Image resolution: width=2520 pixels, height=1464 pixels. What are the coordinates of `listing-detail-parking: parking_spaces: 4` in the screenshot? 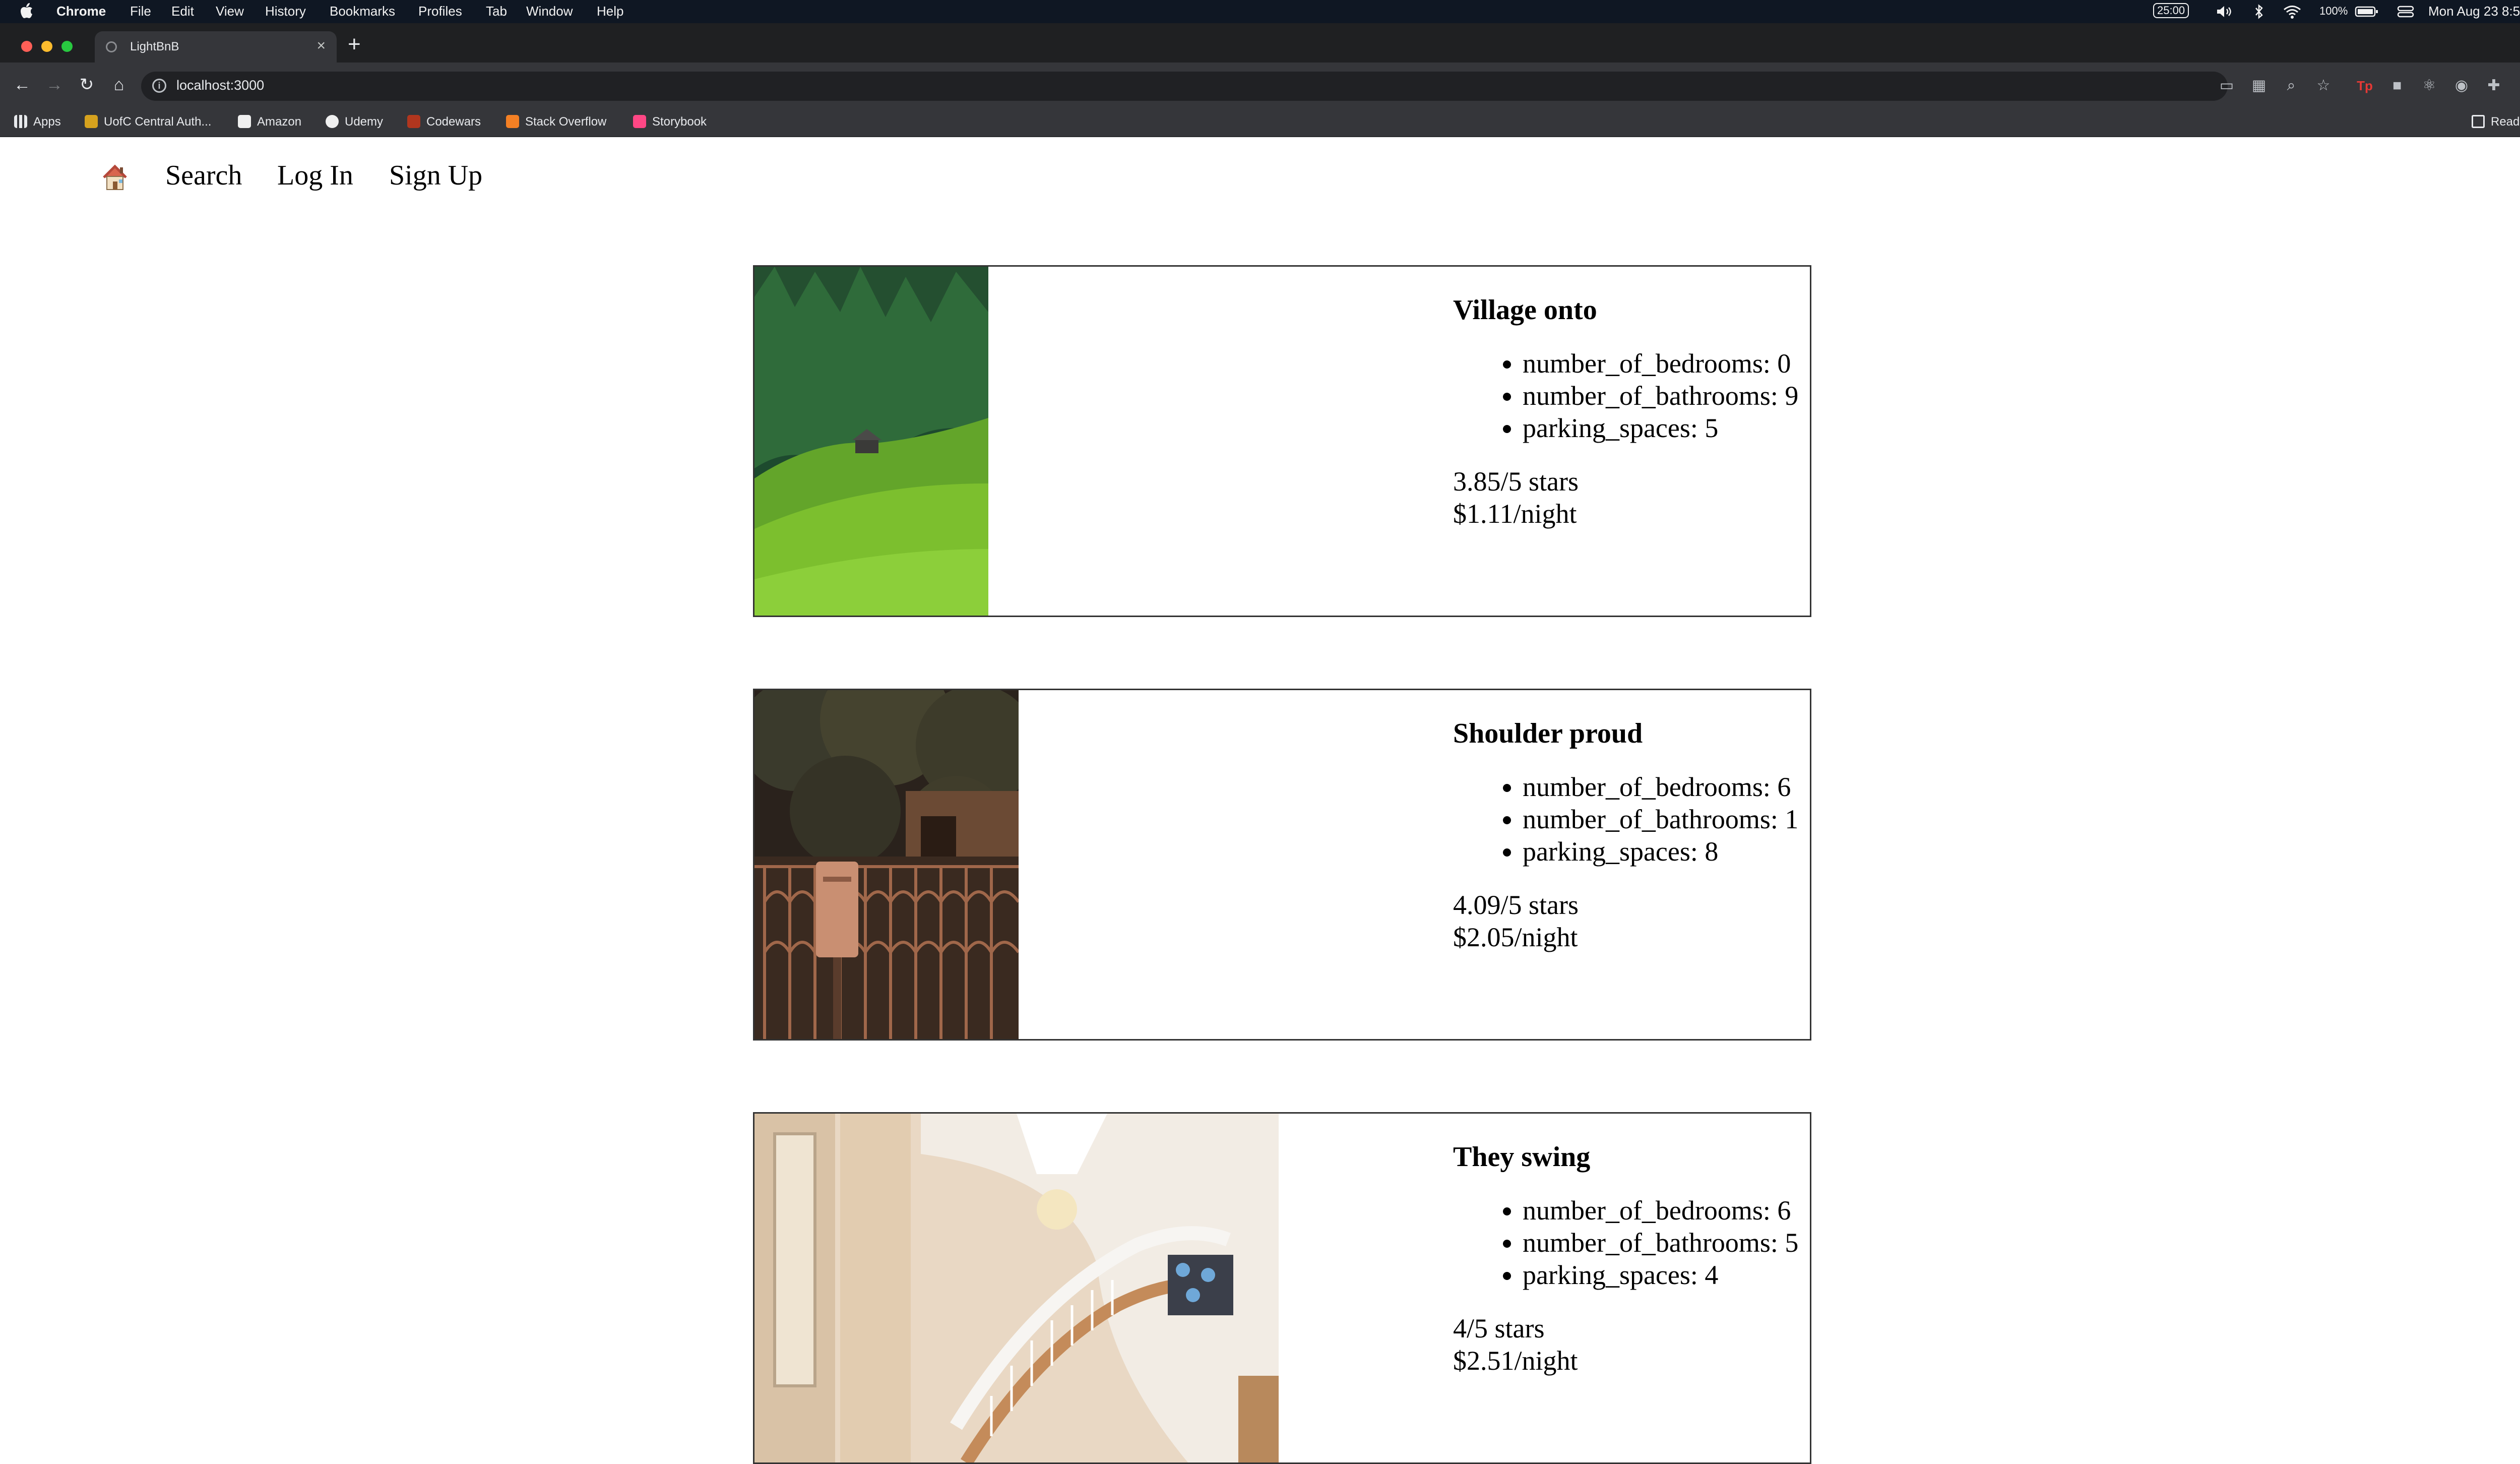 It's located at (1667, 1275).